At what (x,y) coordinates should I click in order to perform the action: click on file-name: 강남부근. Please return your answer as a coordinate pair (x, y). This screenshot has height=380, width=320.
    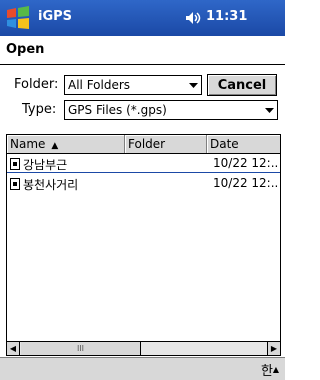
    Looking at the image, I should click on (45, 165).